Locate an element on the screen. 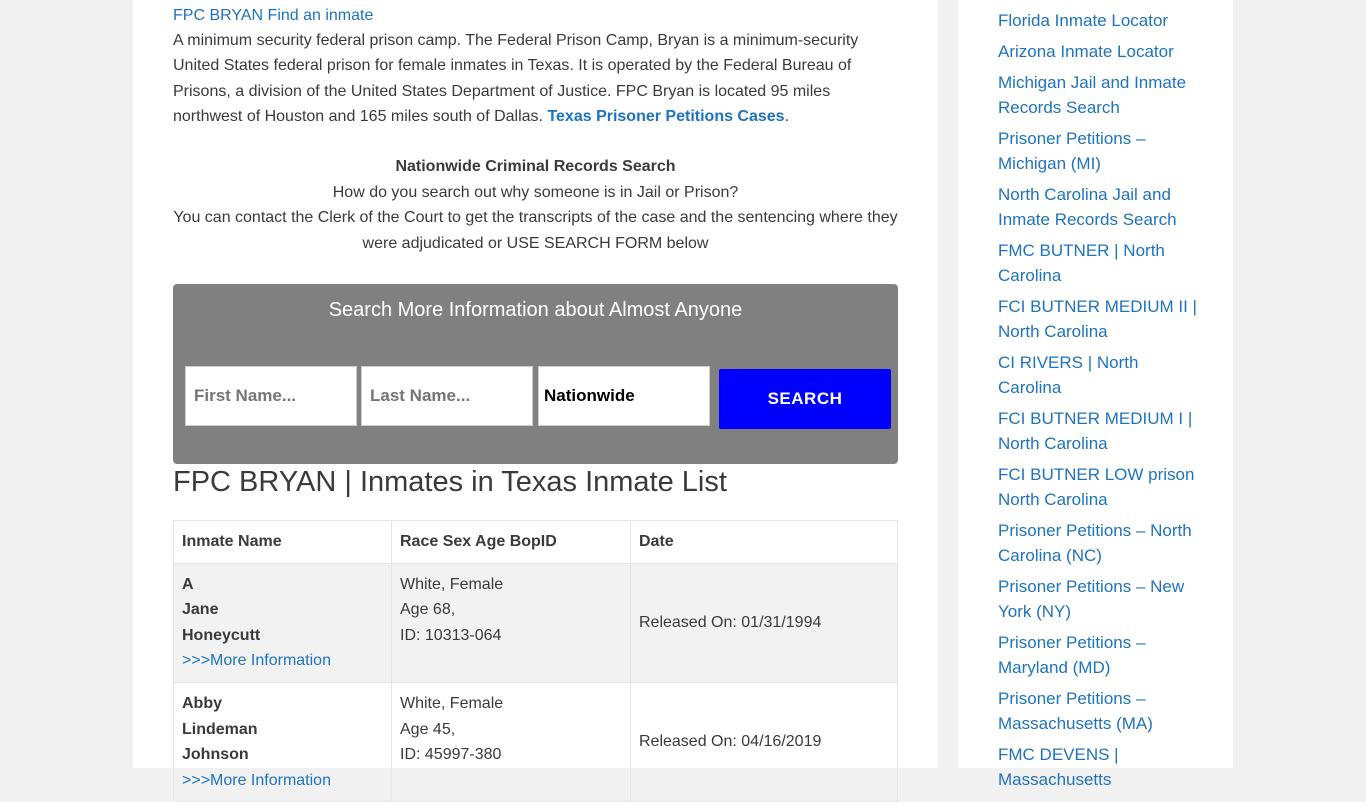  list-item: Arizona Inmate Locator is located at coordinates (1098, 51).